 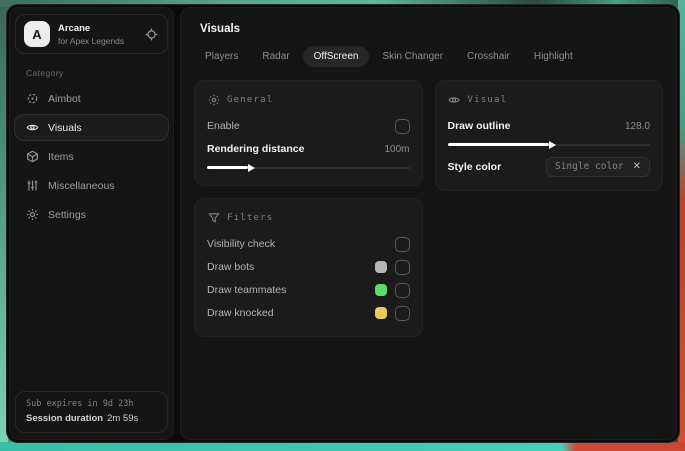 What do you see at coordinates (67, 214) in the screenshot?
I see `sidebar-item-label: Settings` at bounding box center [67, 214].